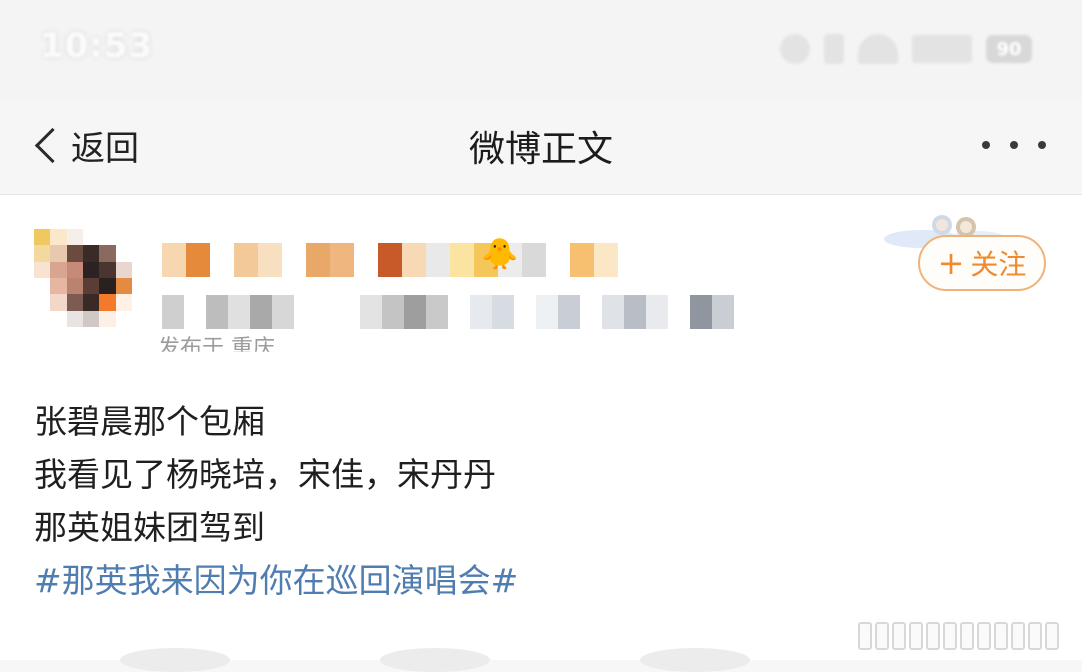  I want to click on back-button: 返回, so click(84, 145).